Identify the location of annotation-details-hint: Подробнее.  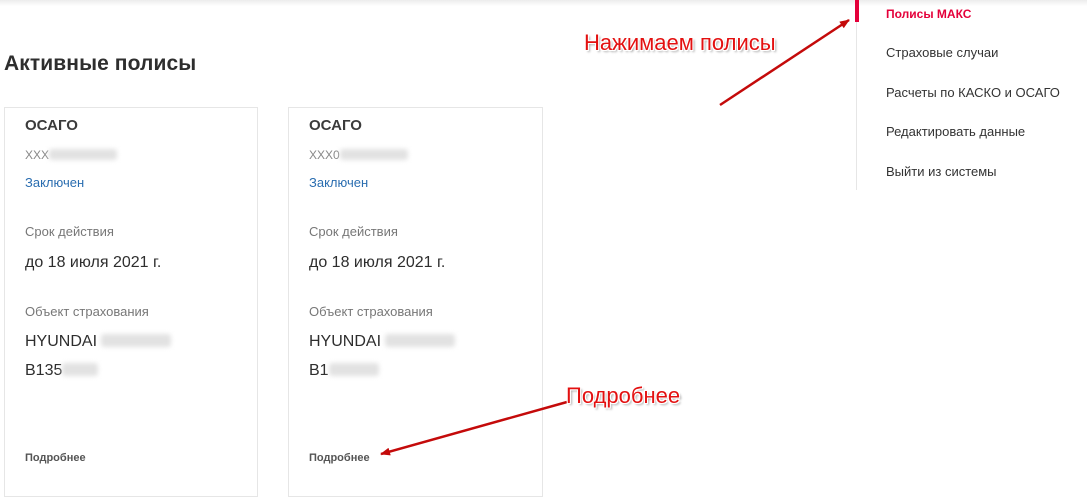
(623, 395).